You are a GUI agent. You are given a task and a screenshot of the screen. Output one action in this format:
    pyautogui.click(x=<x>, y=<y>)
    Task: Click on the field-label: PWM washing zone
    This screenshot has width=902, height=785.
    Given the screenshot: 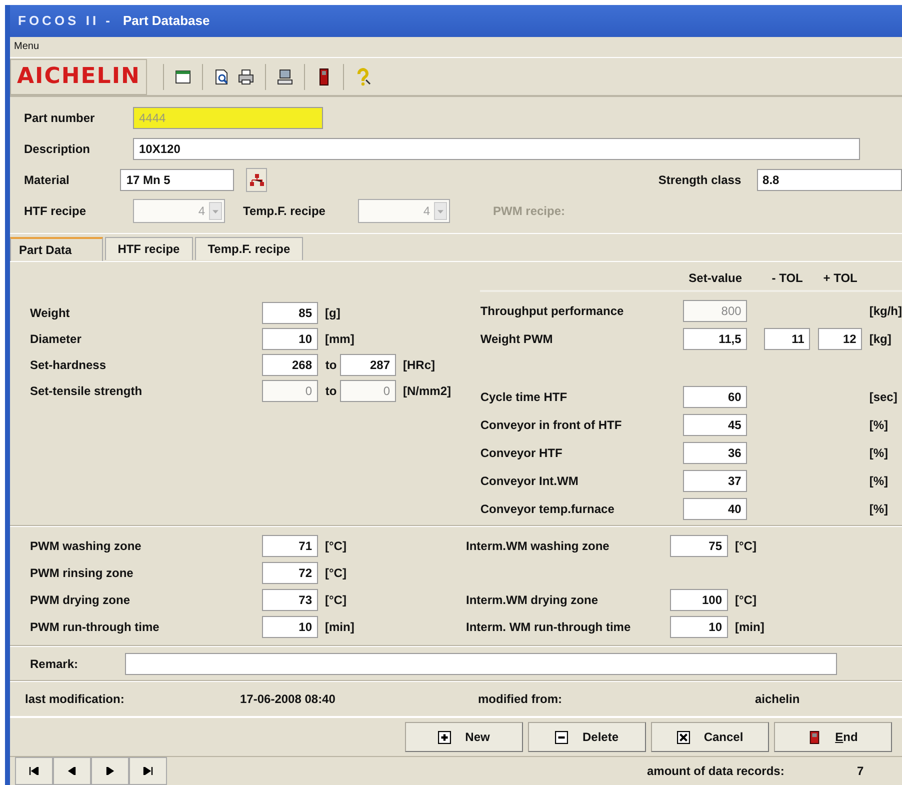 What is the action you would take?
    pyautogui.click(x=86, y=546)
    